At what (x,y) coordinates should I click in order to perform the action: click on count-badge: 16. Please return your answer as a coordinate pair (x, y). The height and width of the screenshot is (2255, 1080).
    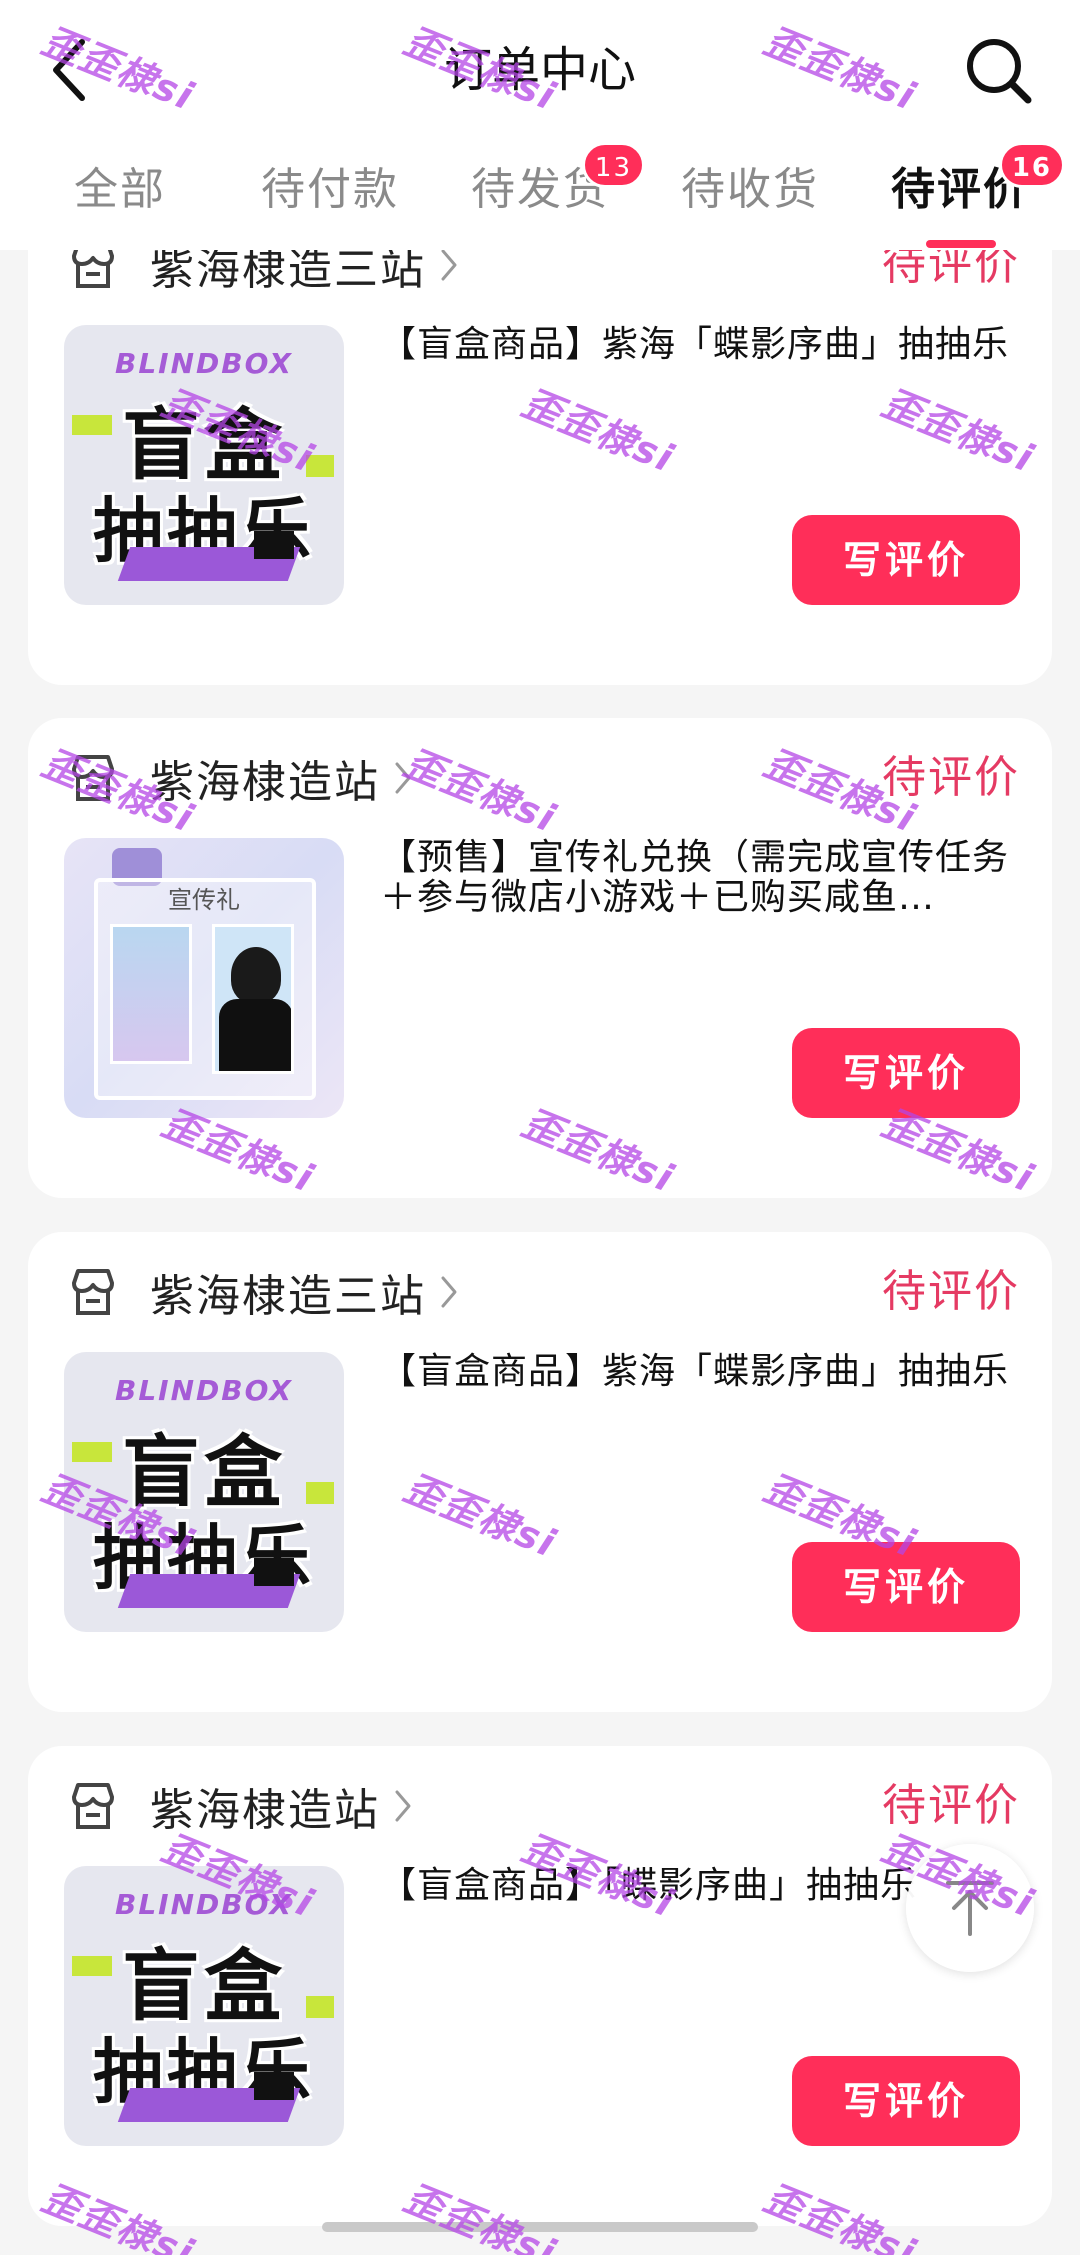
    Looking at the image, I should click on (1031, 165).